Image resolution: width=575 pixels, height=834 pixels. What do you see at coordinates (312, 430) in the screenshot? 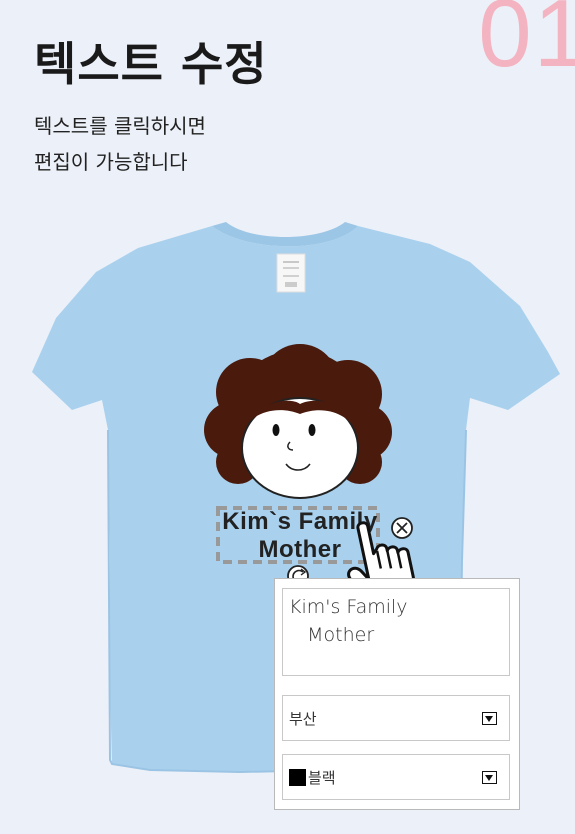
I see `right-eye` at bounding box center [312, 430].